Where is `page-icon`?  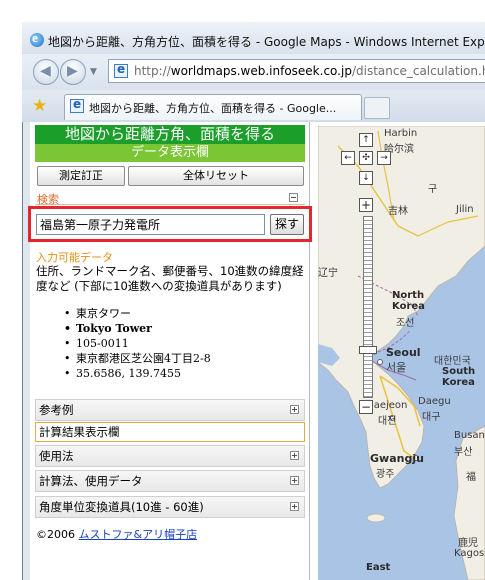 page-icon is located at coordinates (121, 70).